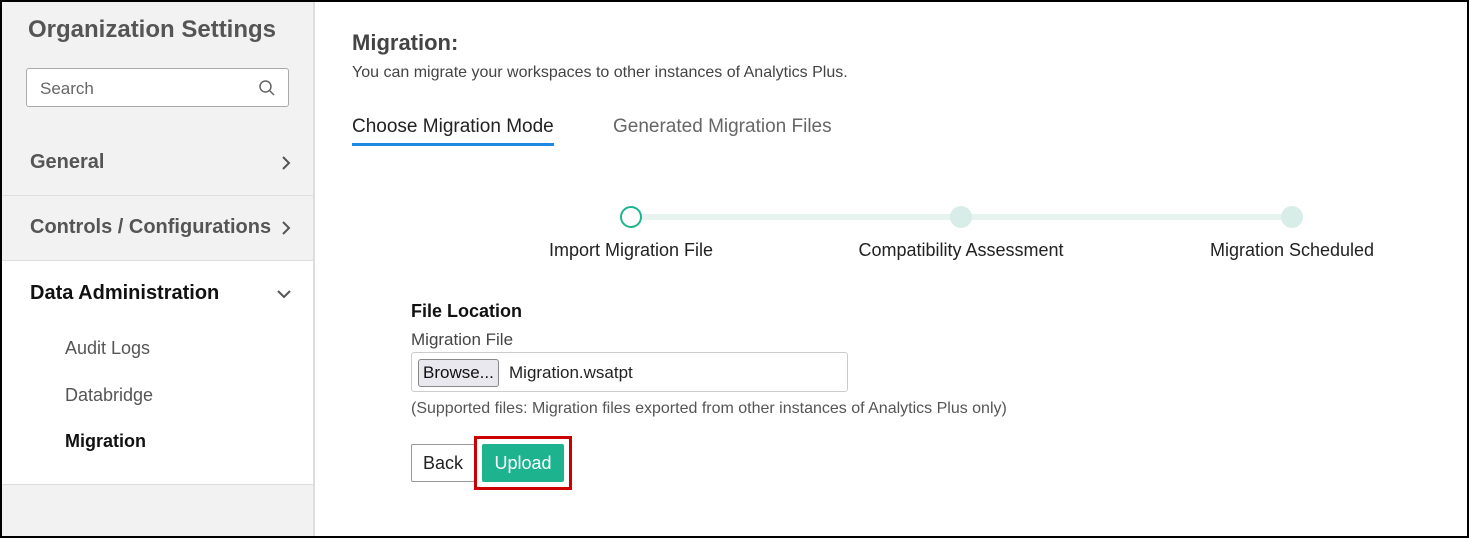 The image size is (1469, 538). What do you see at coordinates (405, 42) in the screenshot?
I see `page-title: Migration:` at bounding box center [405, 42].